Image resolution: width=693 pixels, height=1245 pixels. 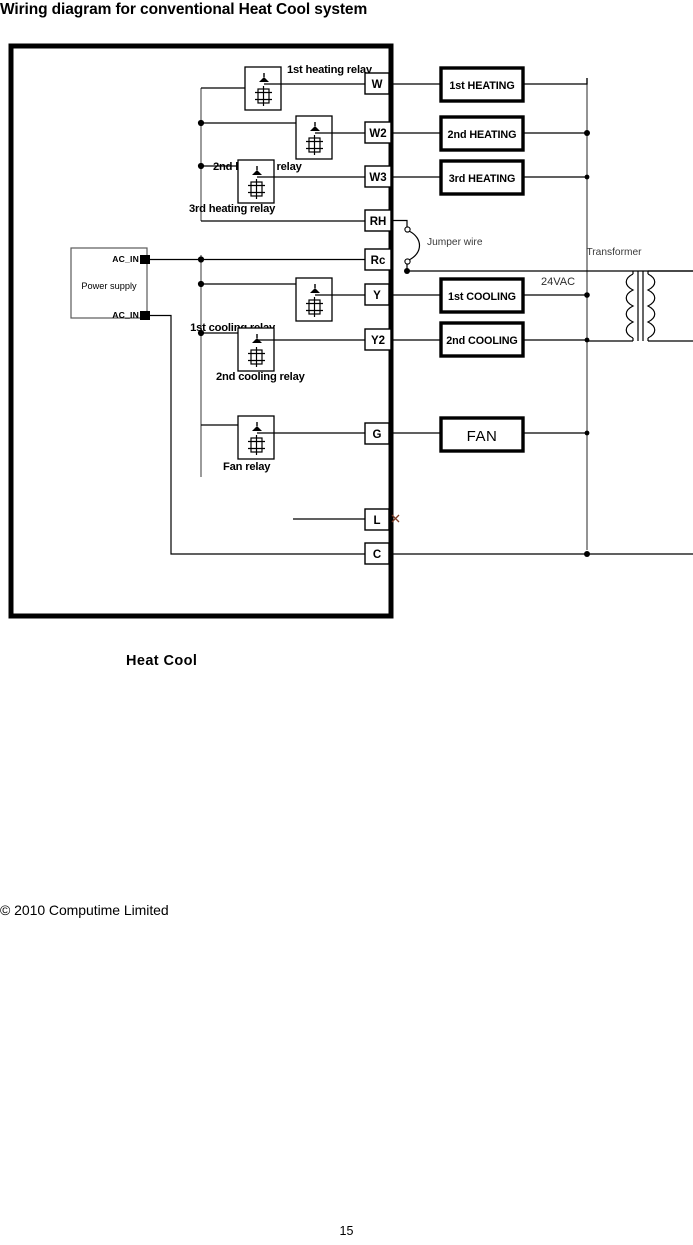 I want to click on terminal-rc: Rc, so click(x=378, y=259).